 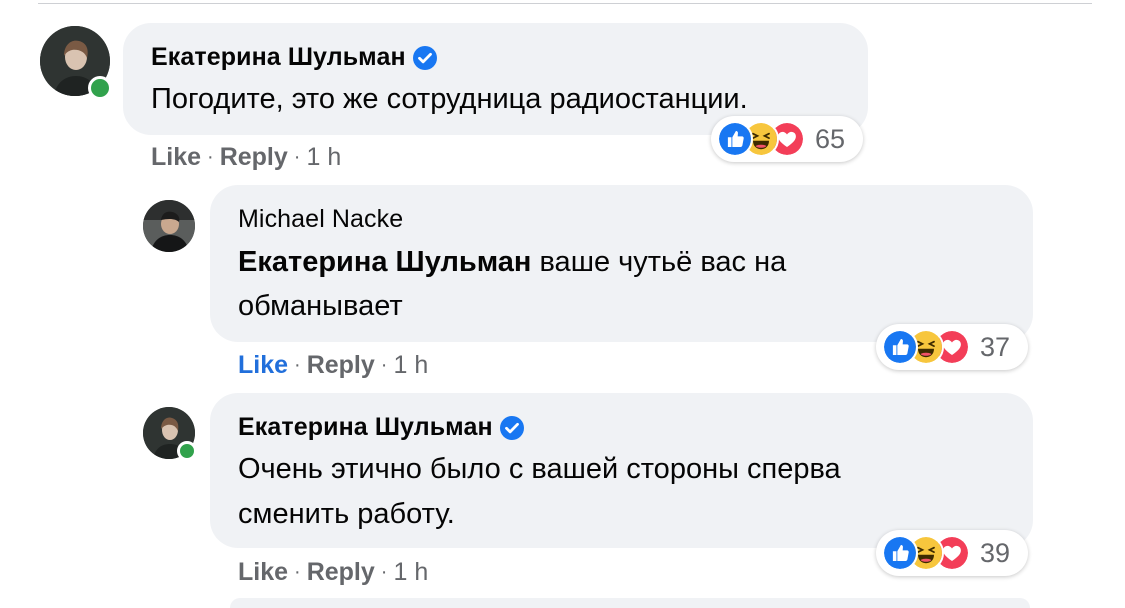 What do you see at coordinates (952, 553) in the screenshot?
I see `reactions-summary: 39` at bounding box center [952, 553].